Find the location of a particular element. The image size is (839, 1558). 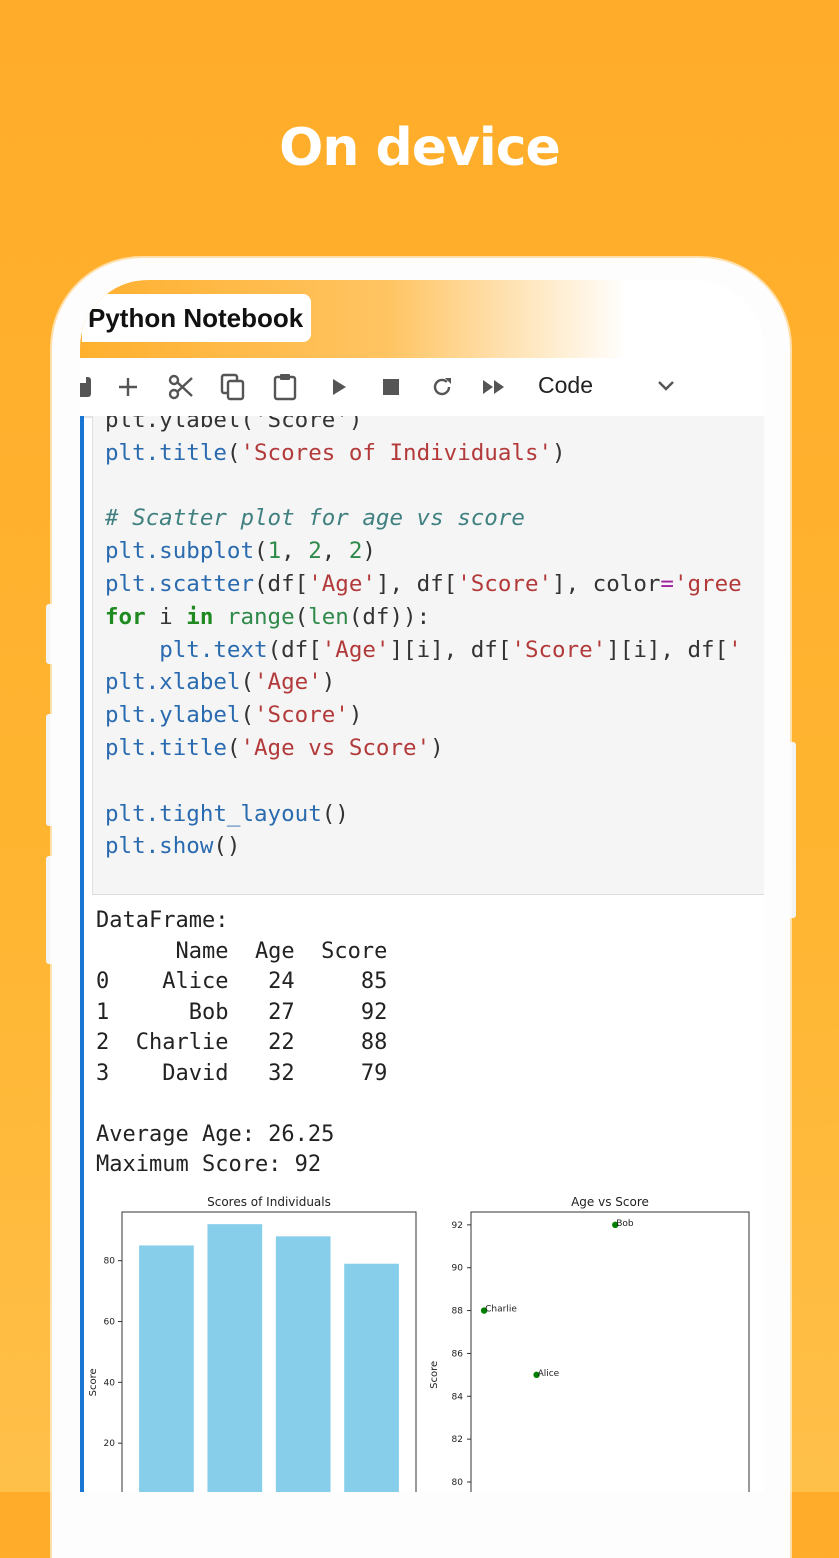

stop-icon is located at coordinates (391, 387).